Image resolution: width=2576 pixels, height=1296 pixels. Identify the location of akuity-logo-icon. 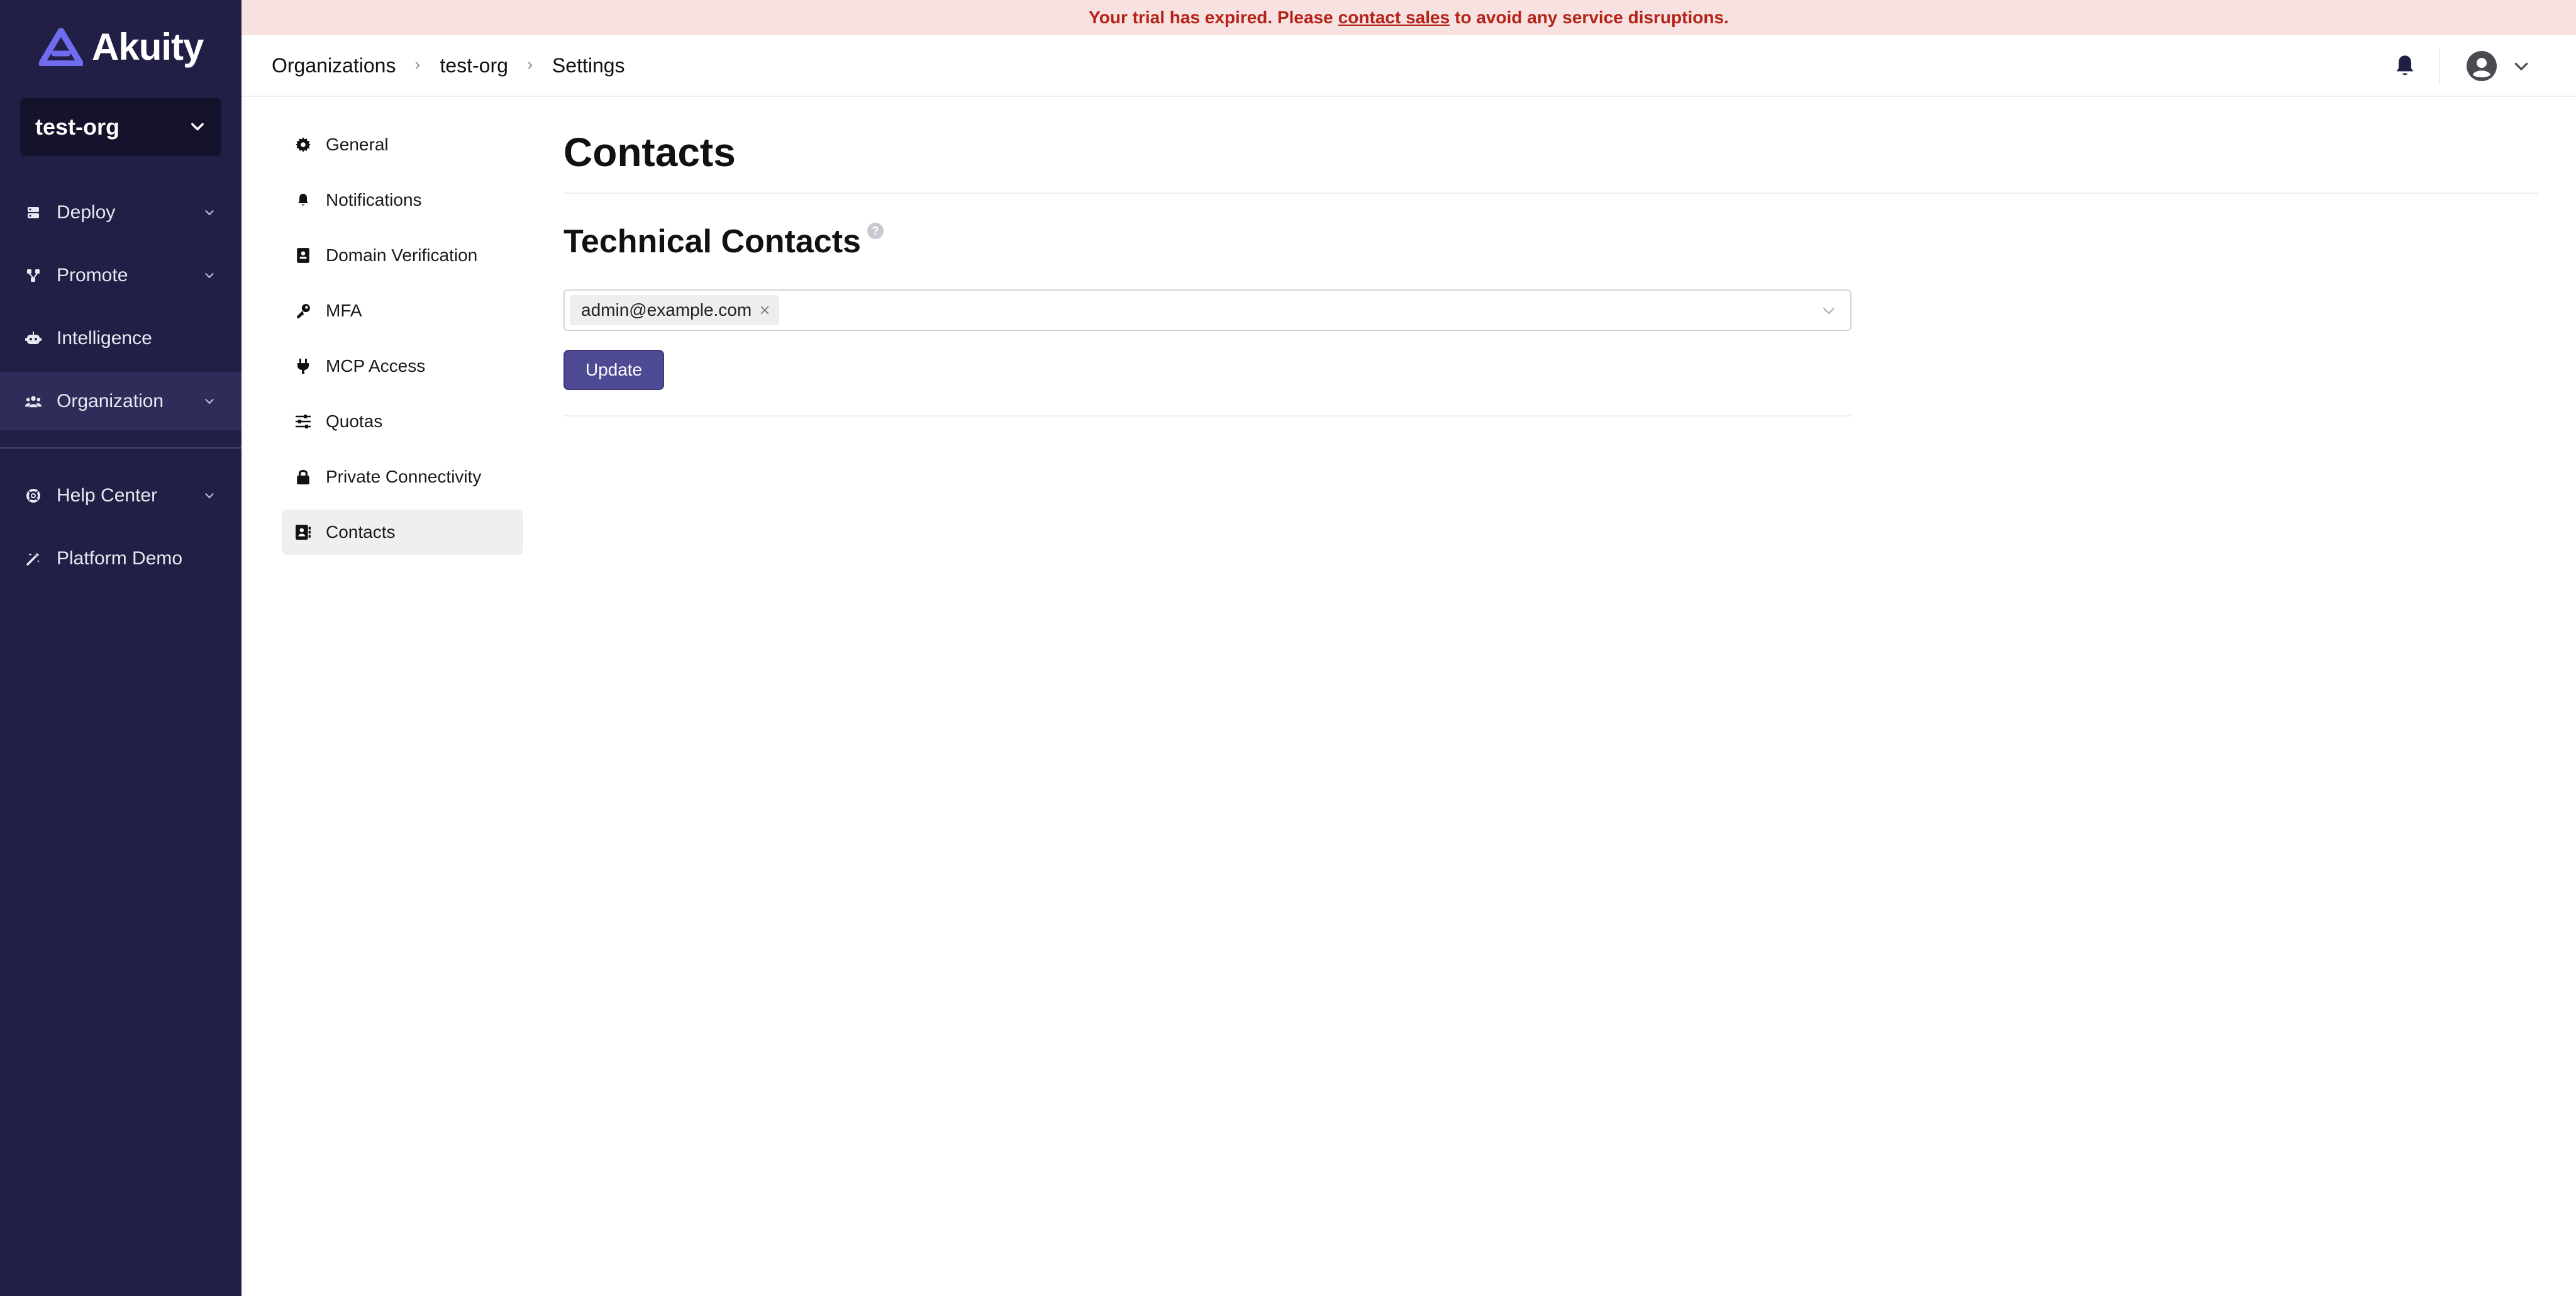
(61, 47).